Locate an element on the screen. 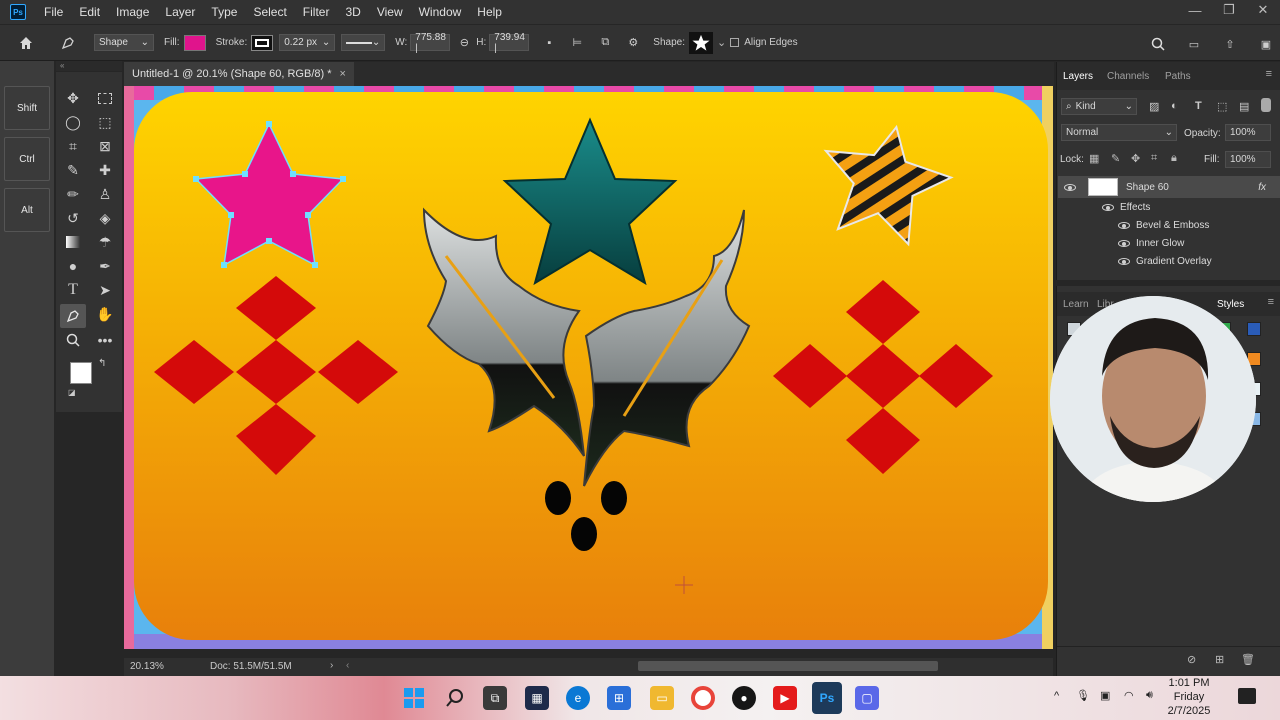 The height and width of the screenshot is (720, 1280). task-view-icon: ⧉ is located at coordinates (495, 698).